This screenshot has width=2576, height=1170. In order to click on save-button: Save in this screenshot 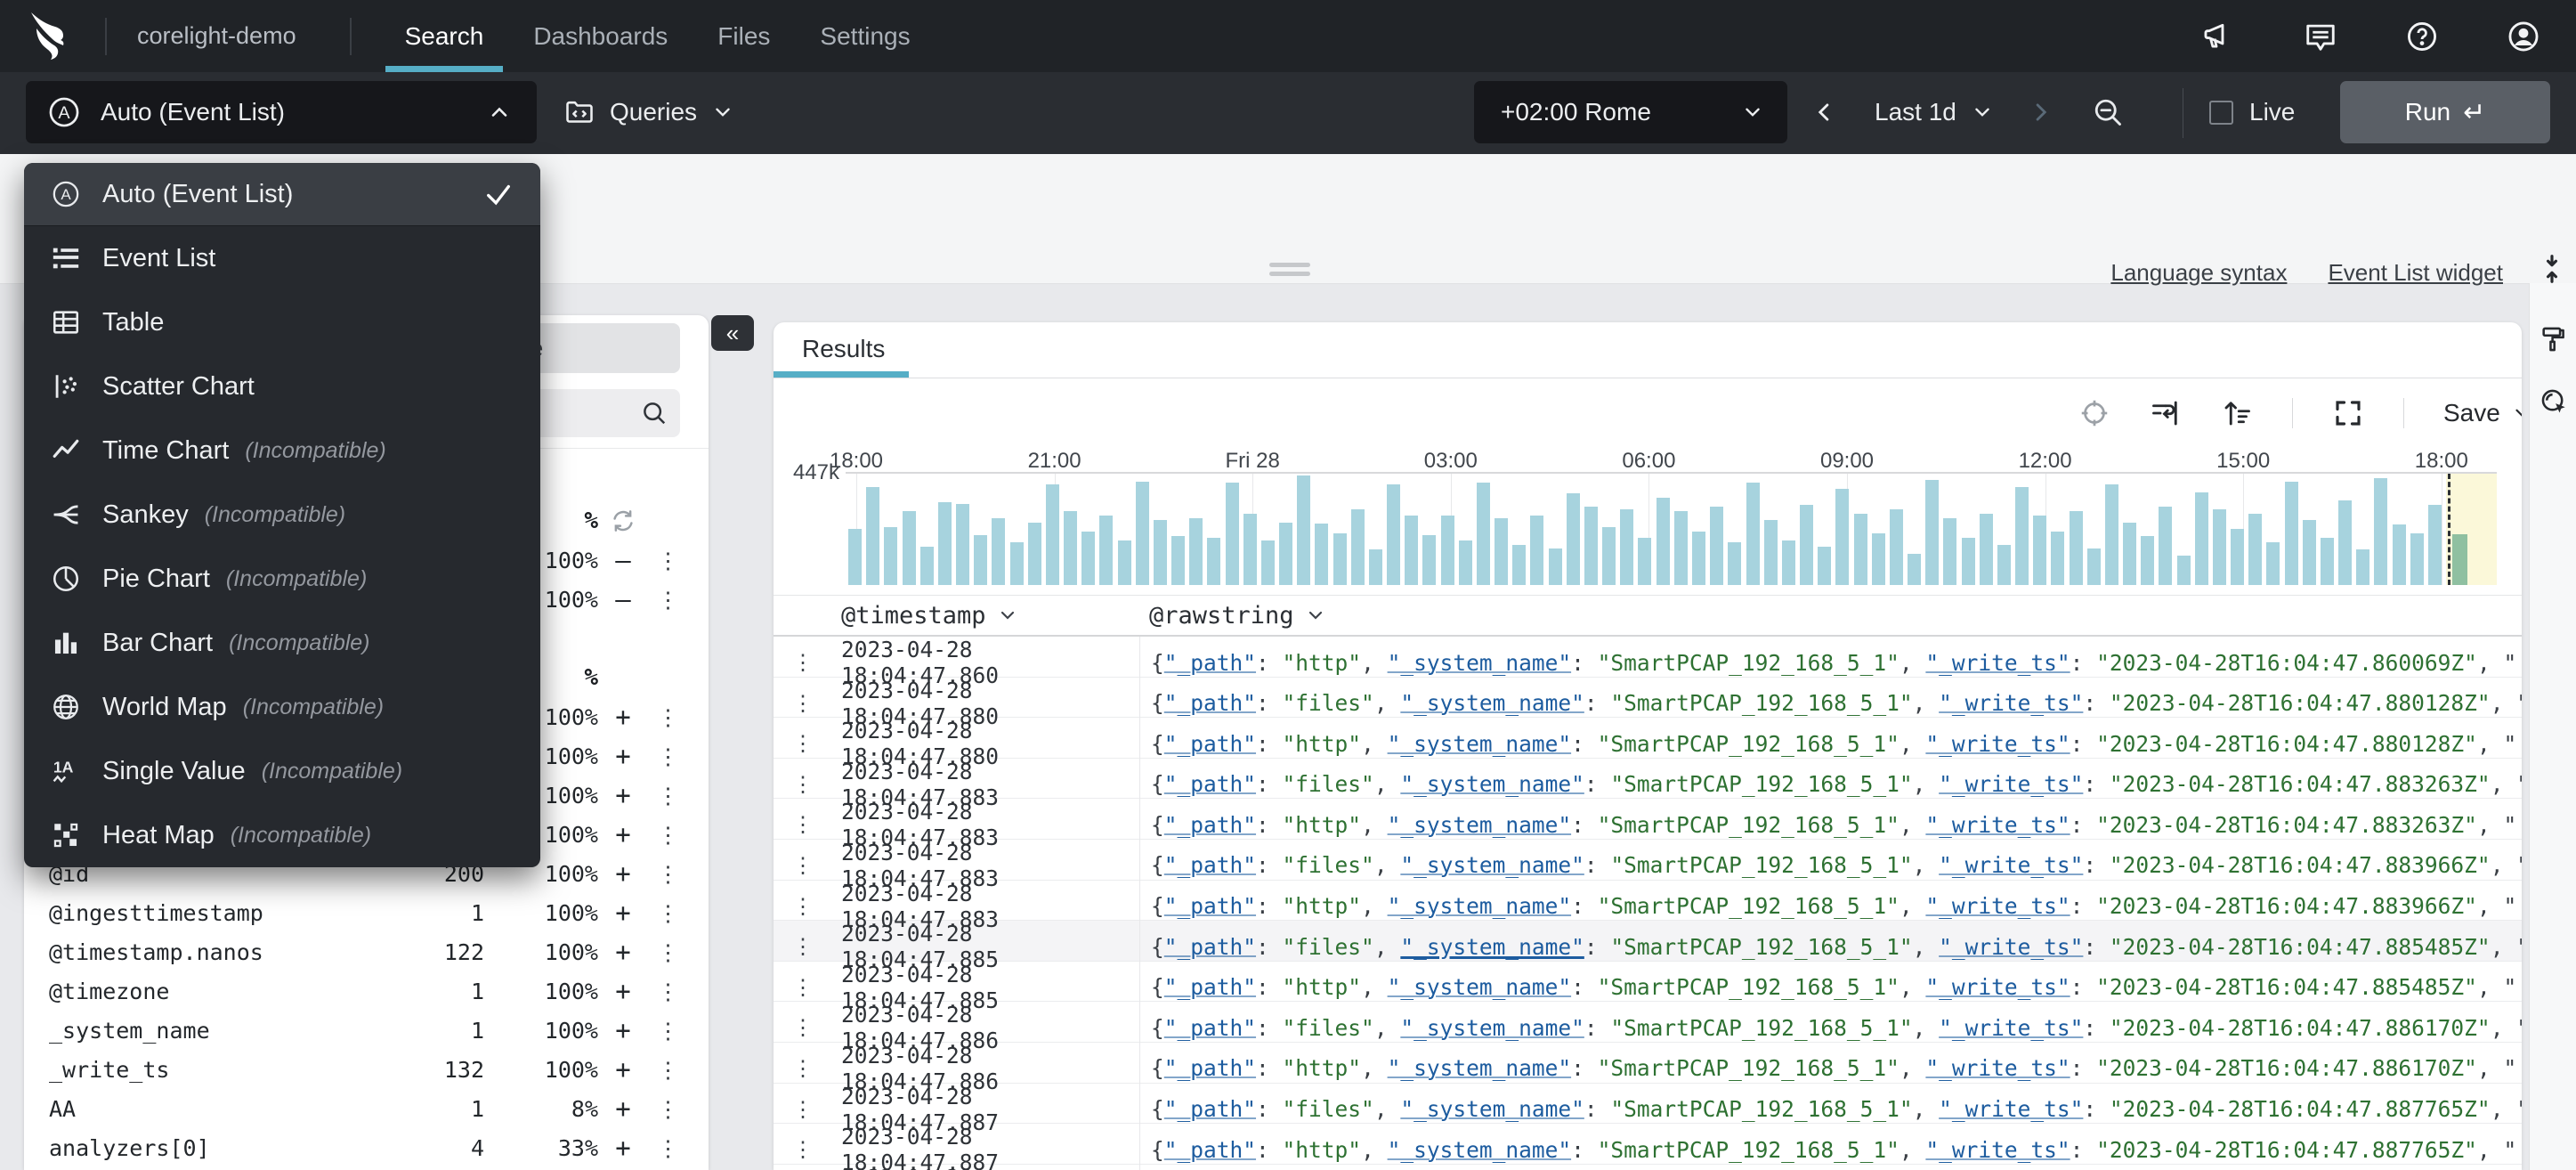, I will do `click(2482, 413)`.